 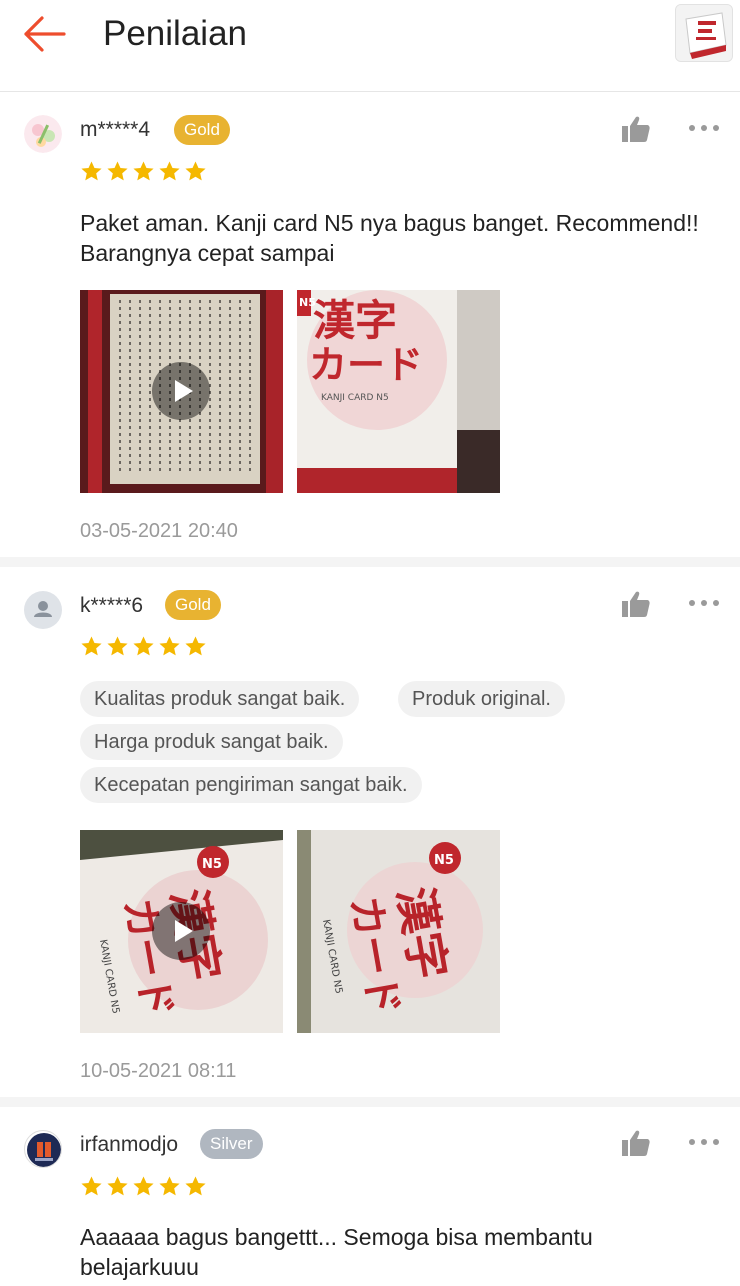 I want to click on review-timestamp: 03-05-2021 20:40, so click(x=159, y=531).